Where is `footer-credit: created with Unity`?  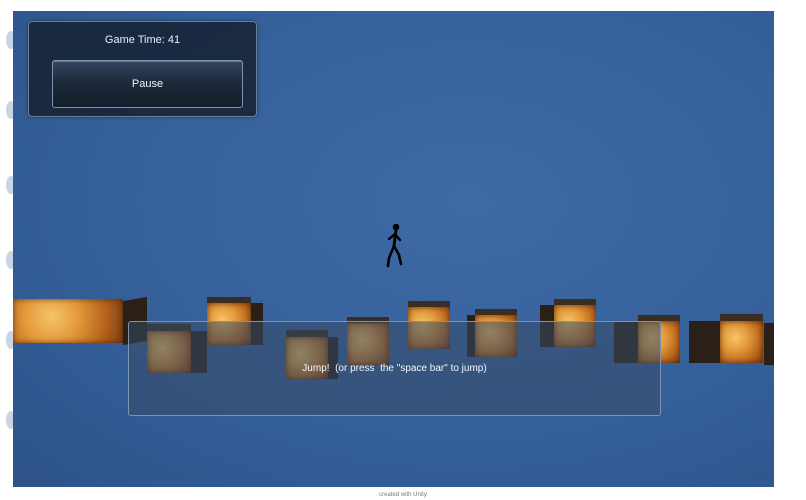 footer-credit: created with Unity is located at coordinates (403, 495).